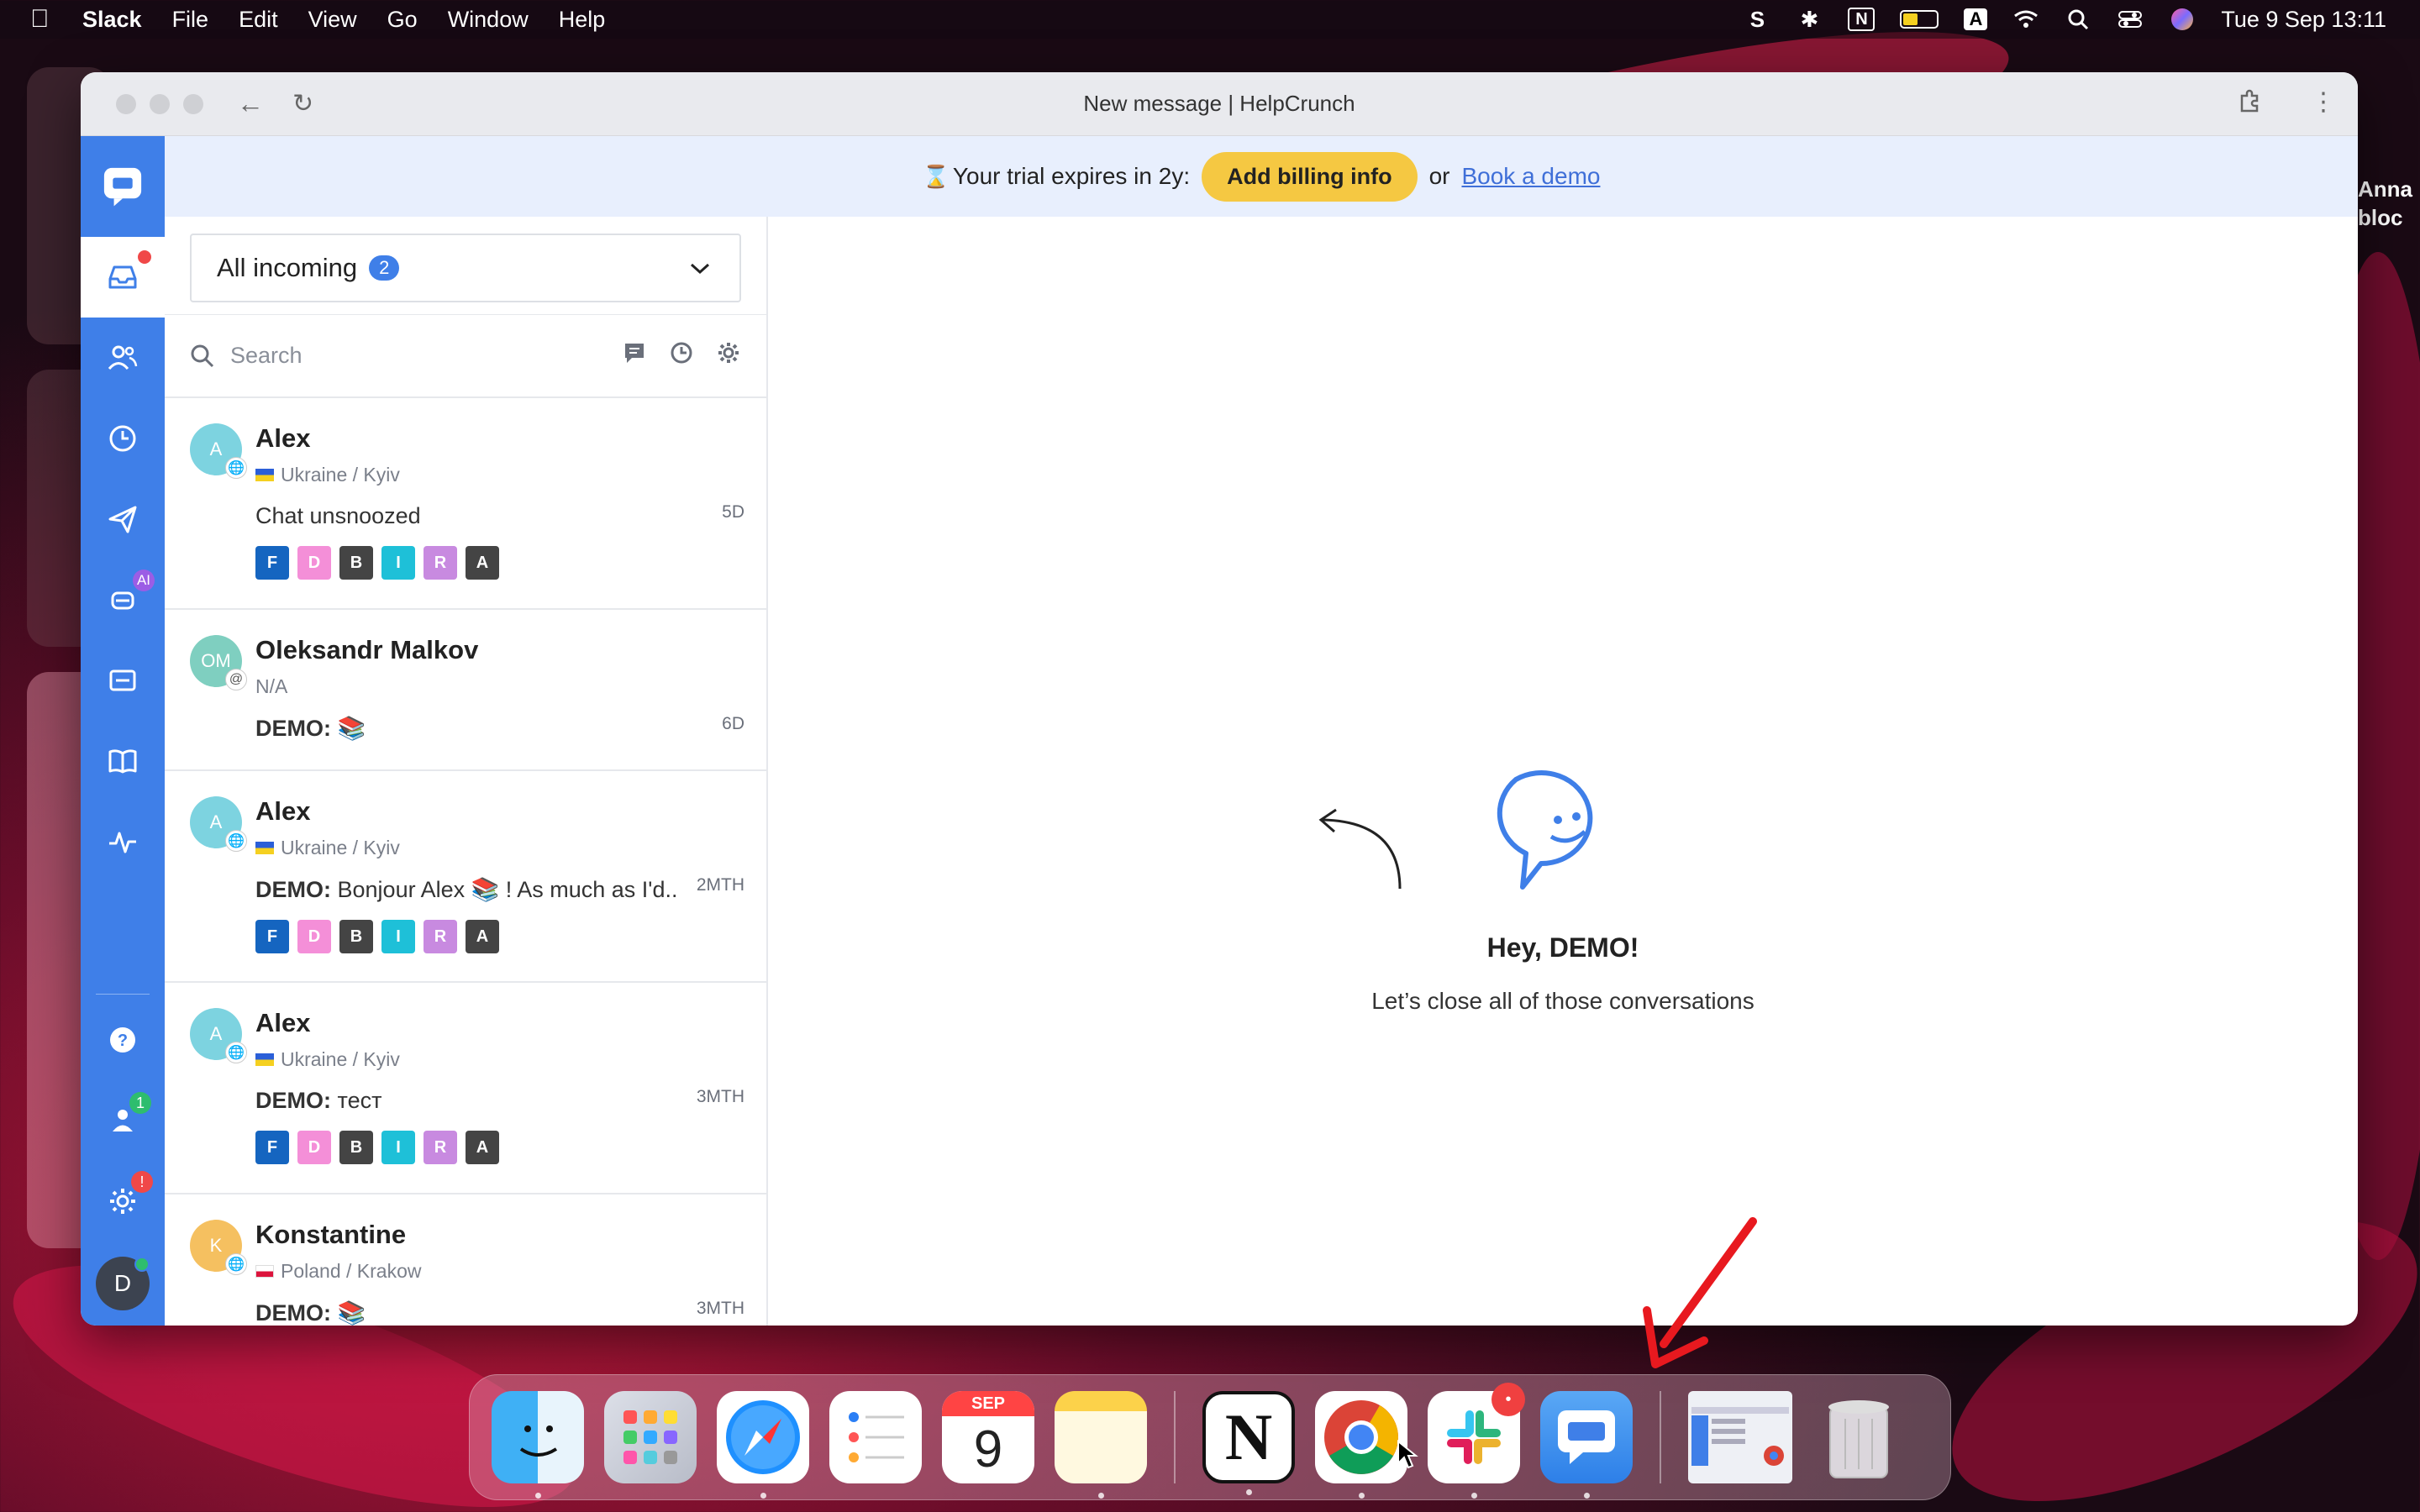  I want to click on chrome-icon, so click(1361, 1445).